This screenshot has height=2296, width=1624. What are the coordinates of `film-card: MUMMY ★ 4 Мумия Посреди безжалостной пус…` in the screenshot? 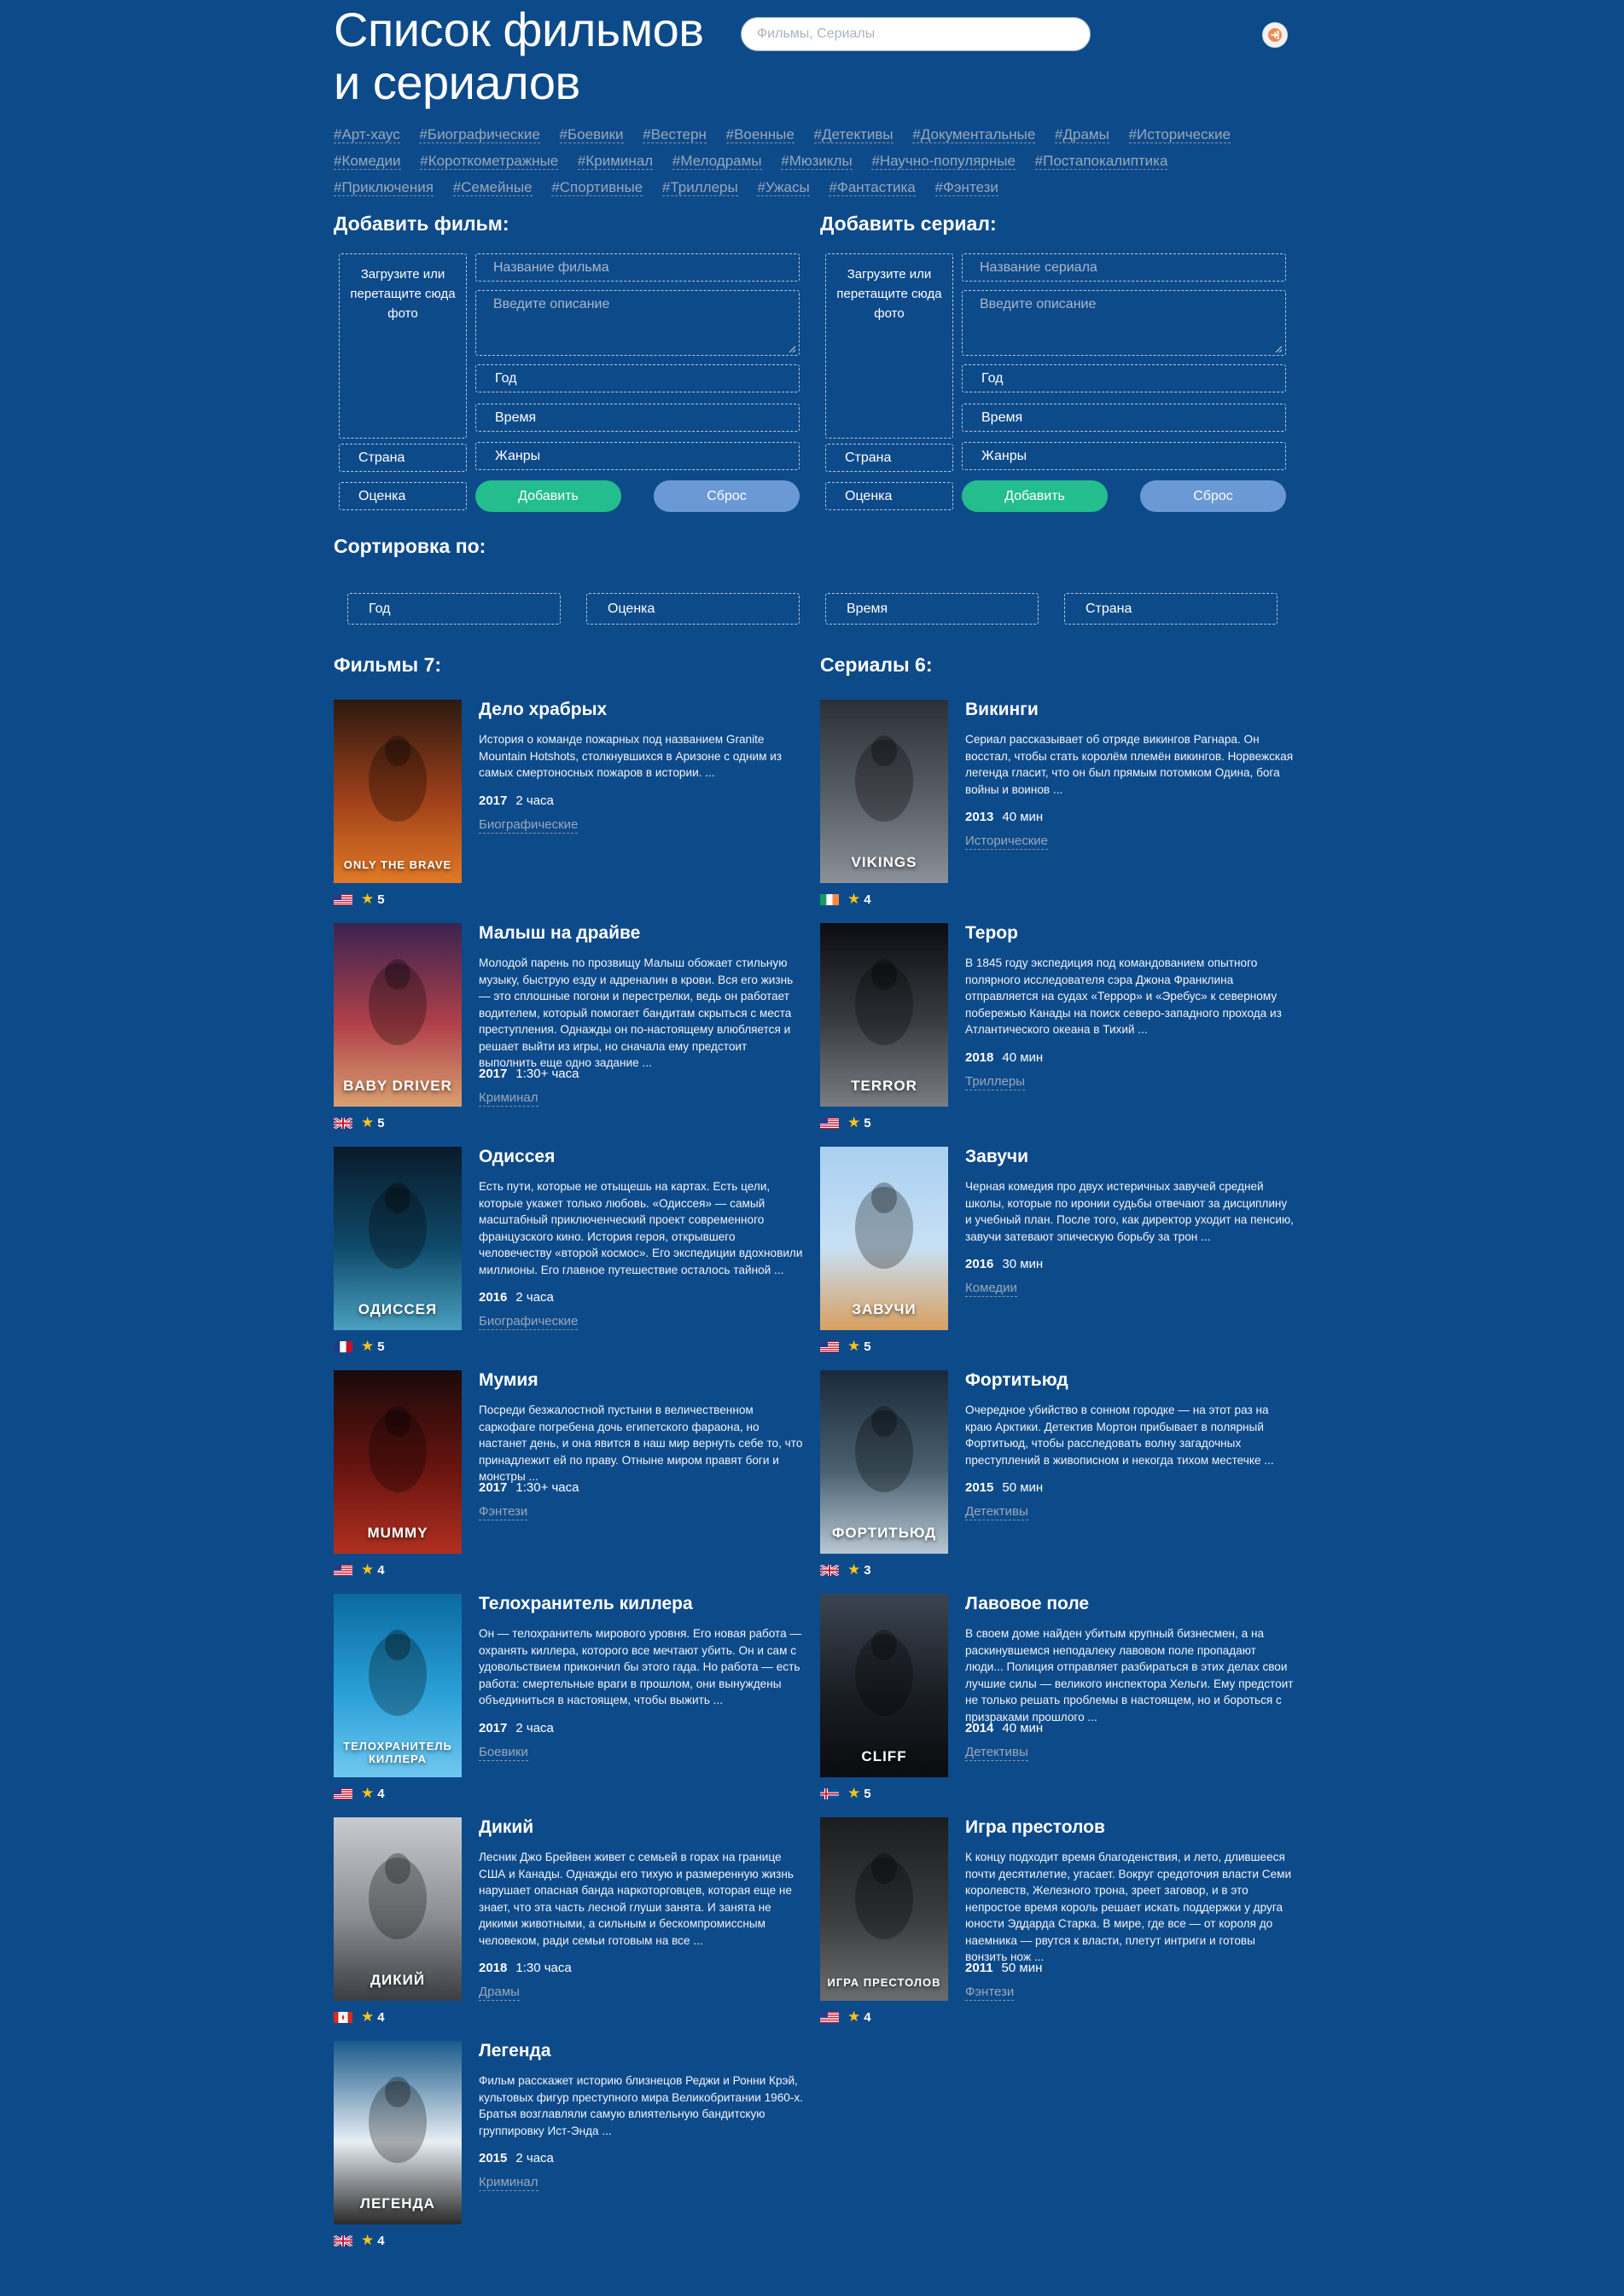 It's located at (573, 1482).